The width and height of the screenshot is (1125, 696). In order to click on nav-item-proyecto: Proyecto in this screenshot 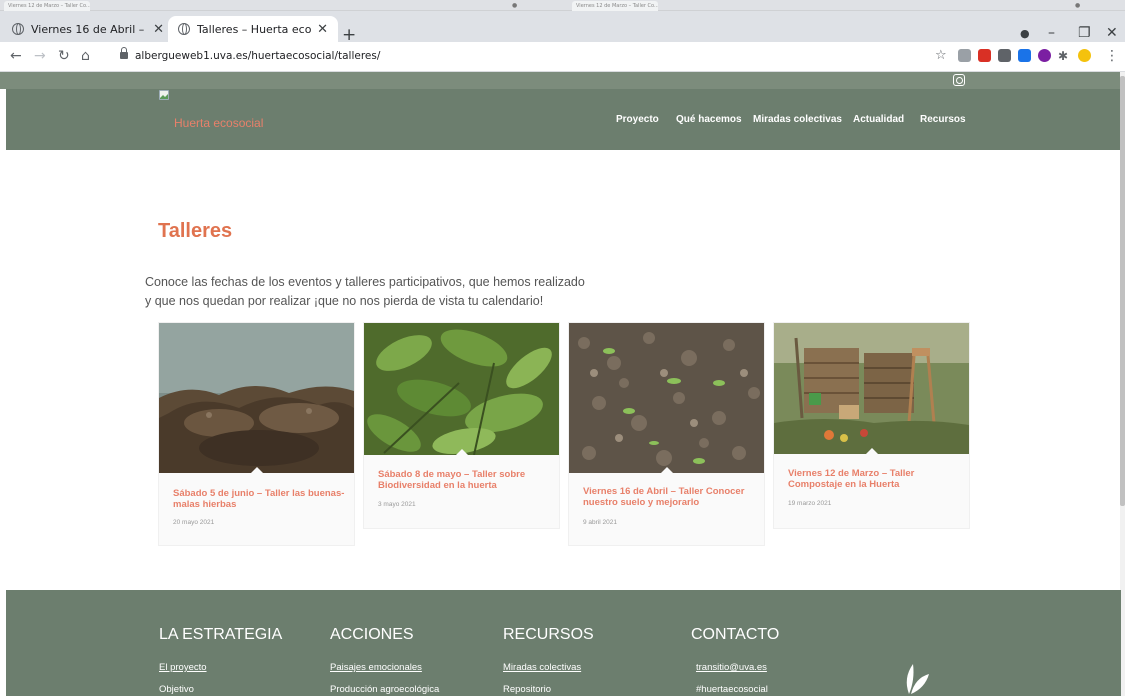, I will do `click(637, 119)`.